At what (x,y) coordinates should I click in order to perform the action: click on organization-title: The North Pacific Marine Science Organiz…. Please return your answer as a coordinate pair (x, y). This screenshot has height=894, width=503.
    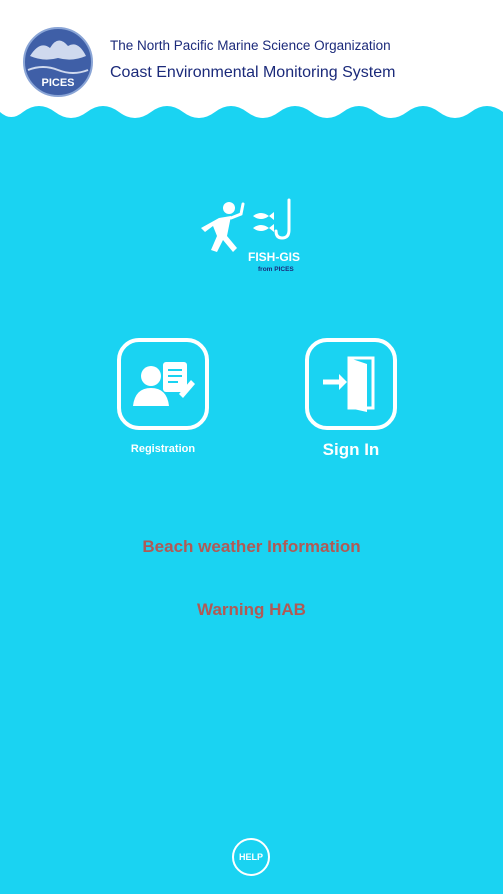
    Looking at the image, I should click on (250, 45).